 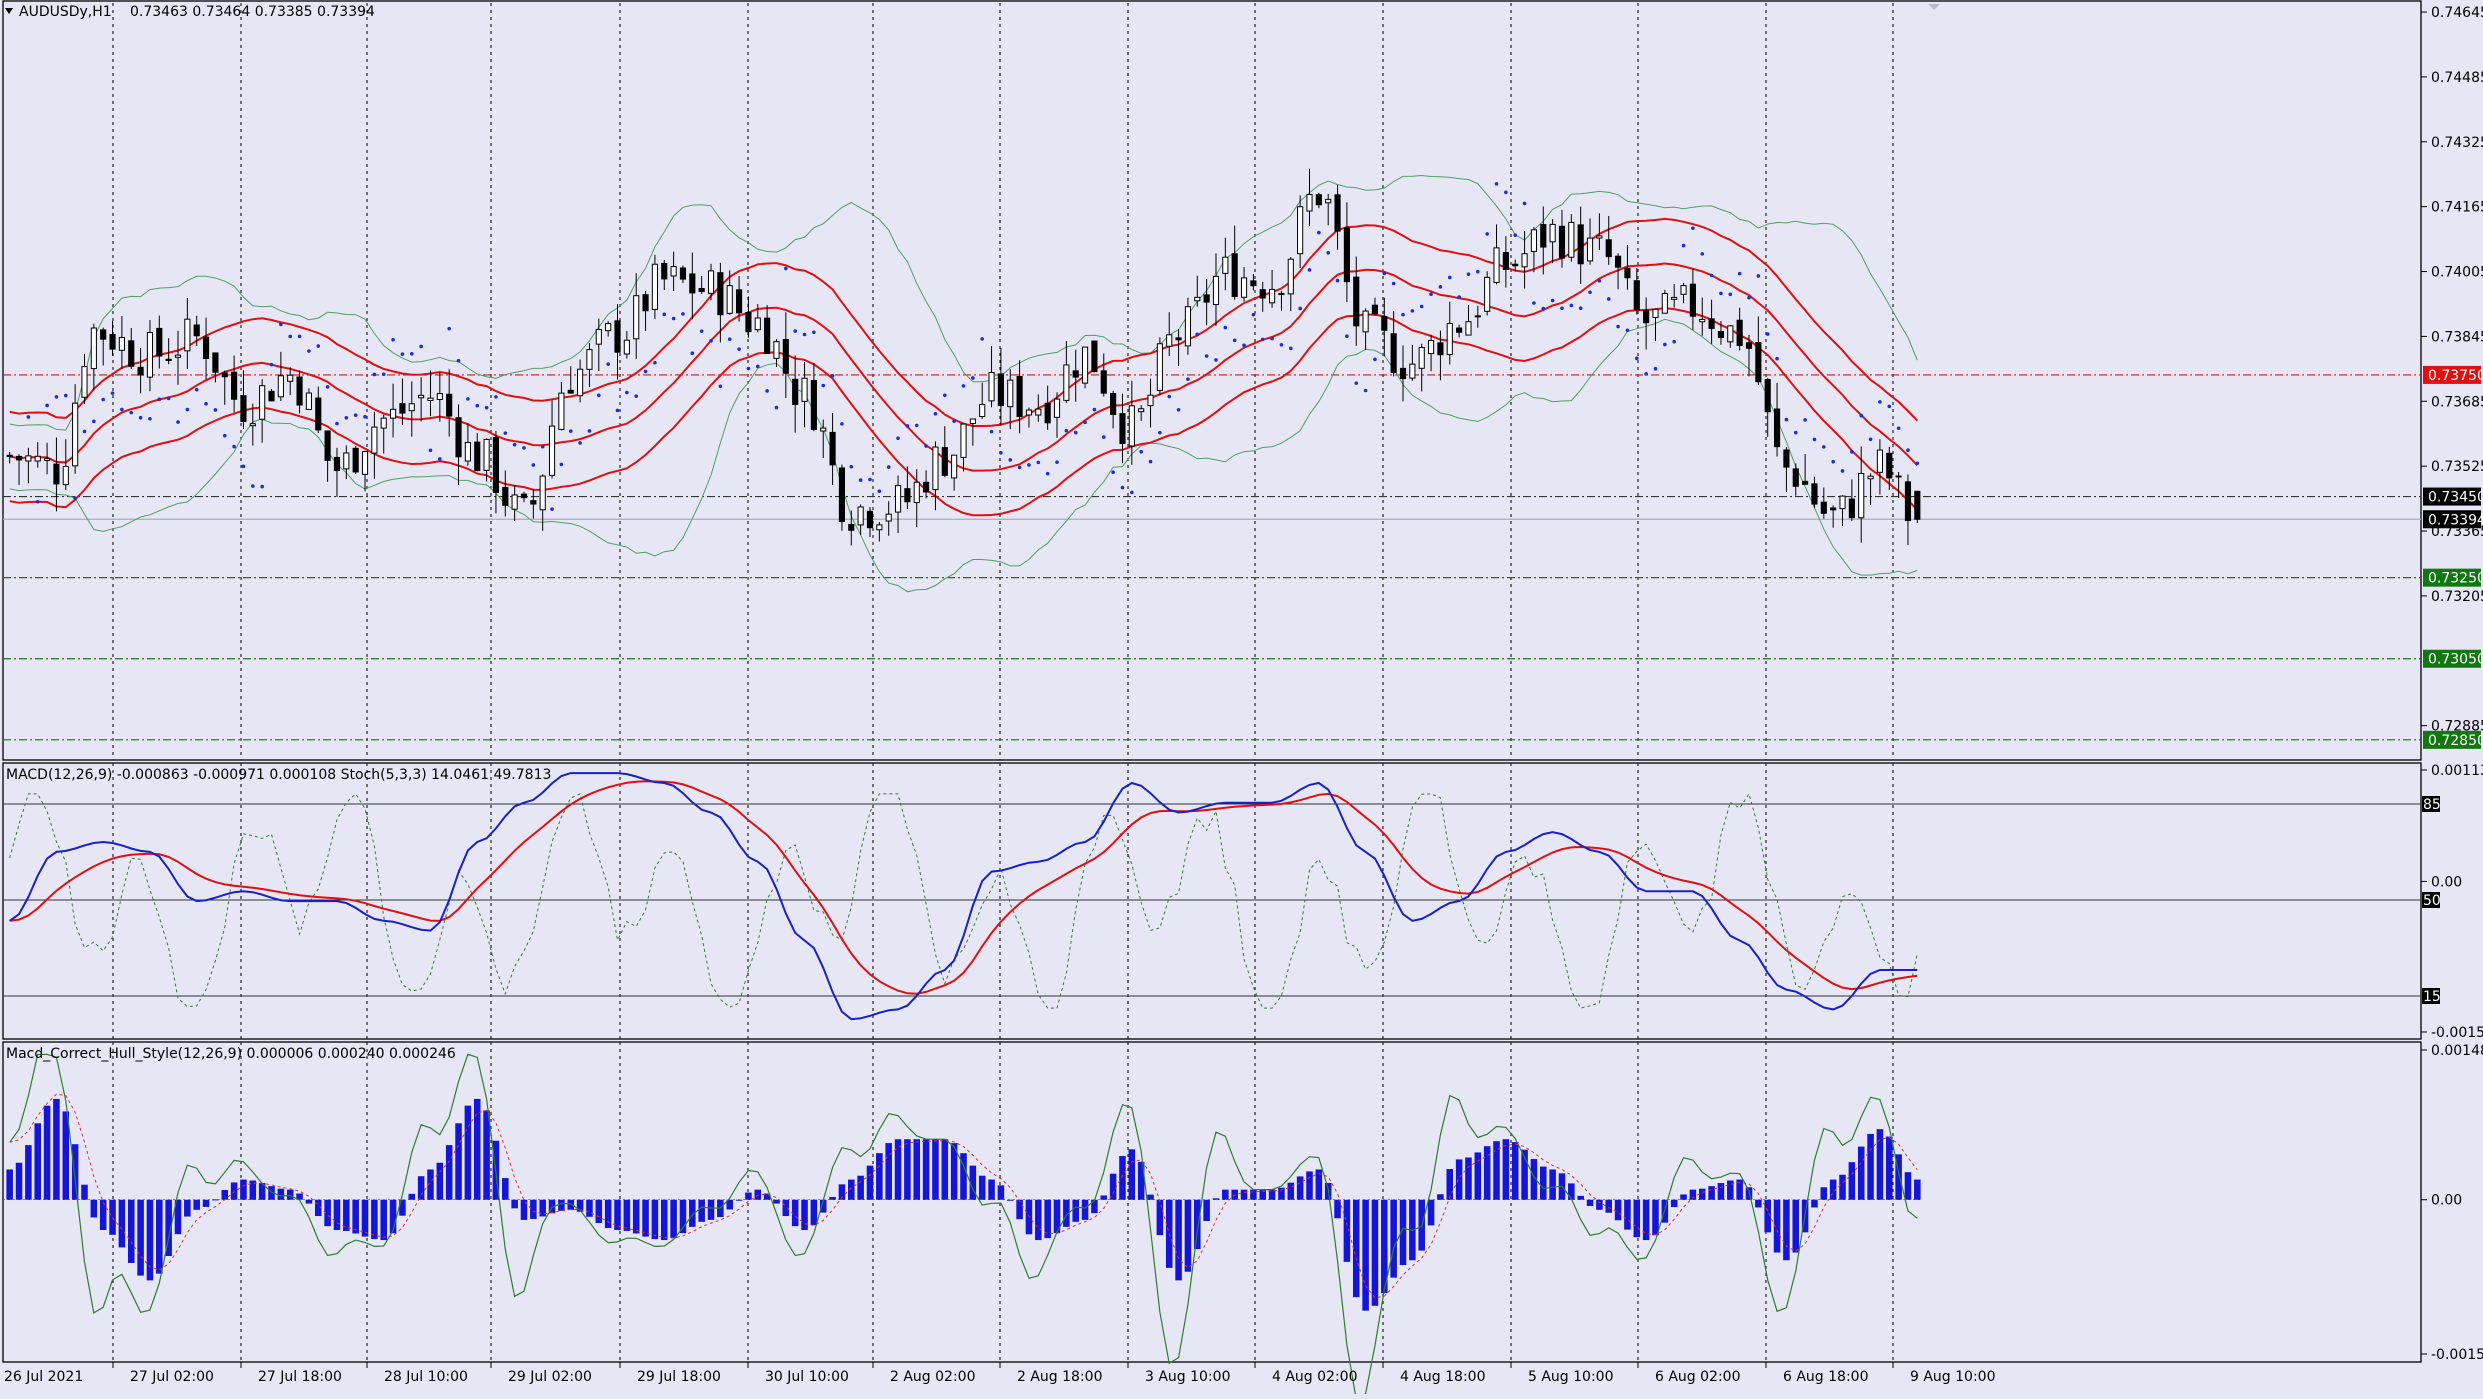 I want to click on stoch-level-label: 85, so click(x=2432, y=805).